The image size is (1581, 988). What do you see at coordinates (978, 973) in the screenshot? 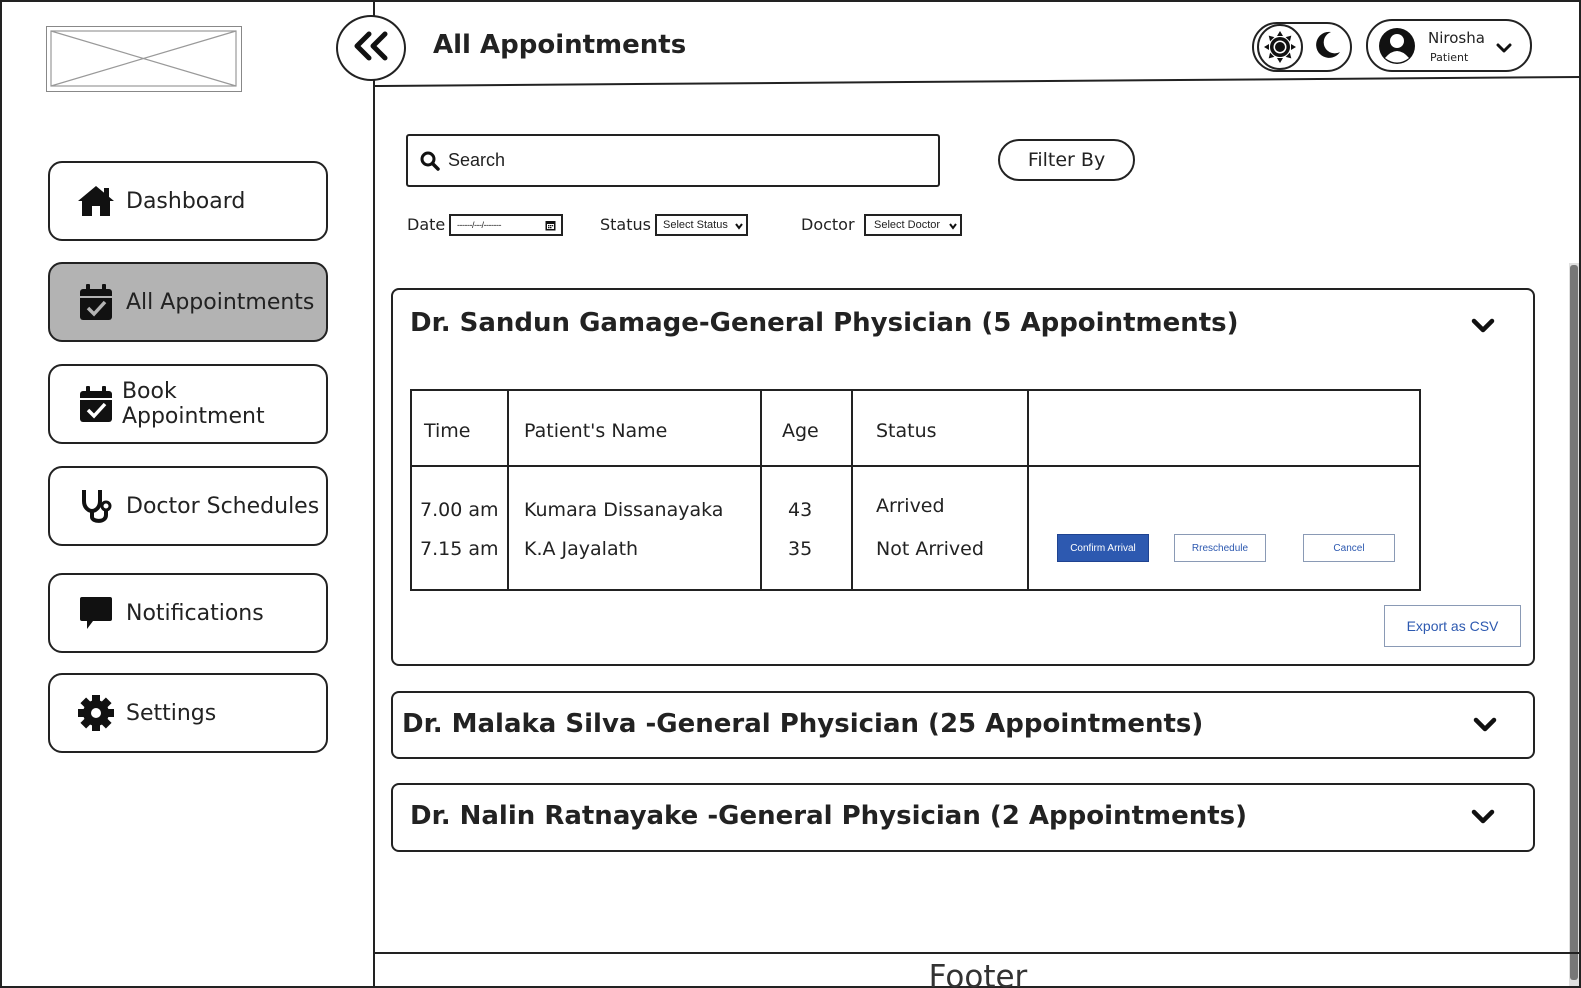
I see `footer-label: Footer` at bounding box center [978, 973].